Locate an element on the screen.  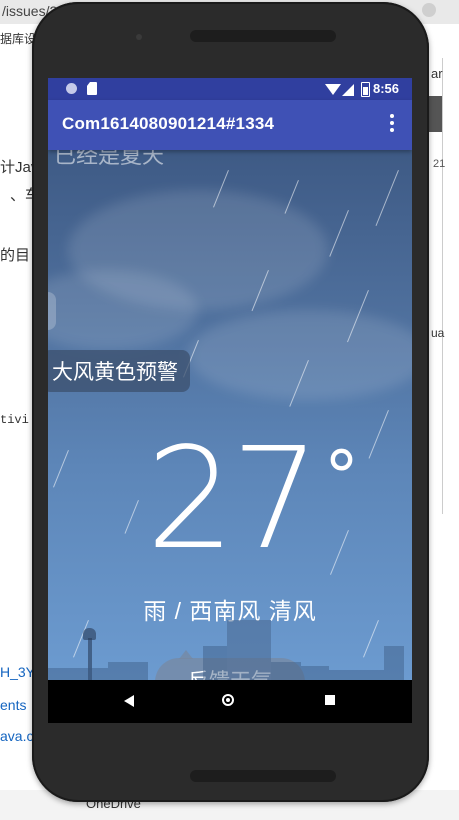
signal-icon is located at coordinates (348, 90).